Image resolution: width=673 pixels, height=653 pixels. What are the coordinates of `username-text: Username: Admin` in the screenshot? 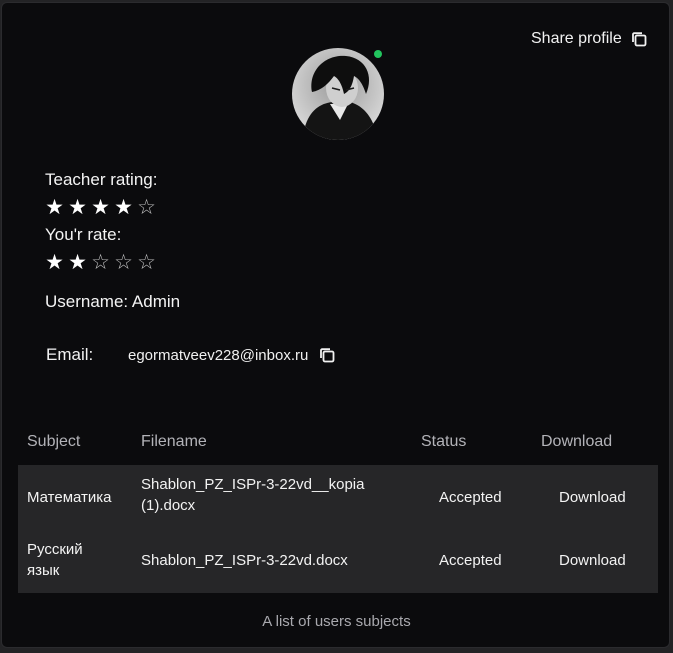 It's located at (113, 301).